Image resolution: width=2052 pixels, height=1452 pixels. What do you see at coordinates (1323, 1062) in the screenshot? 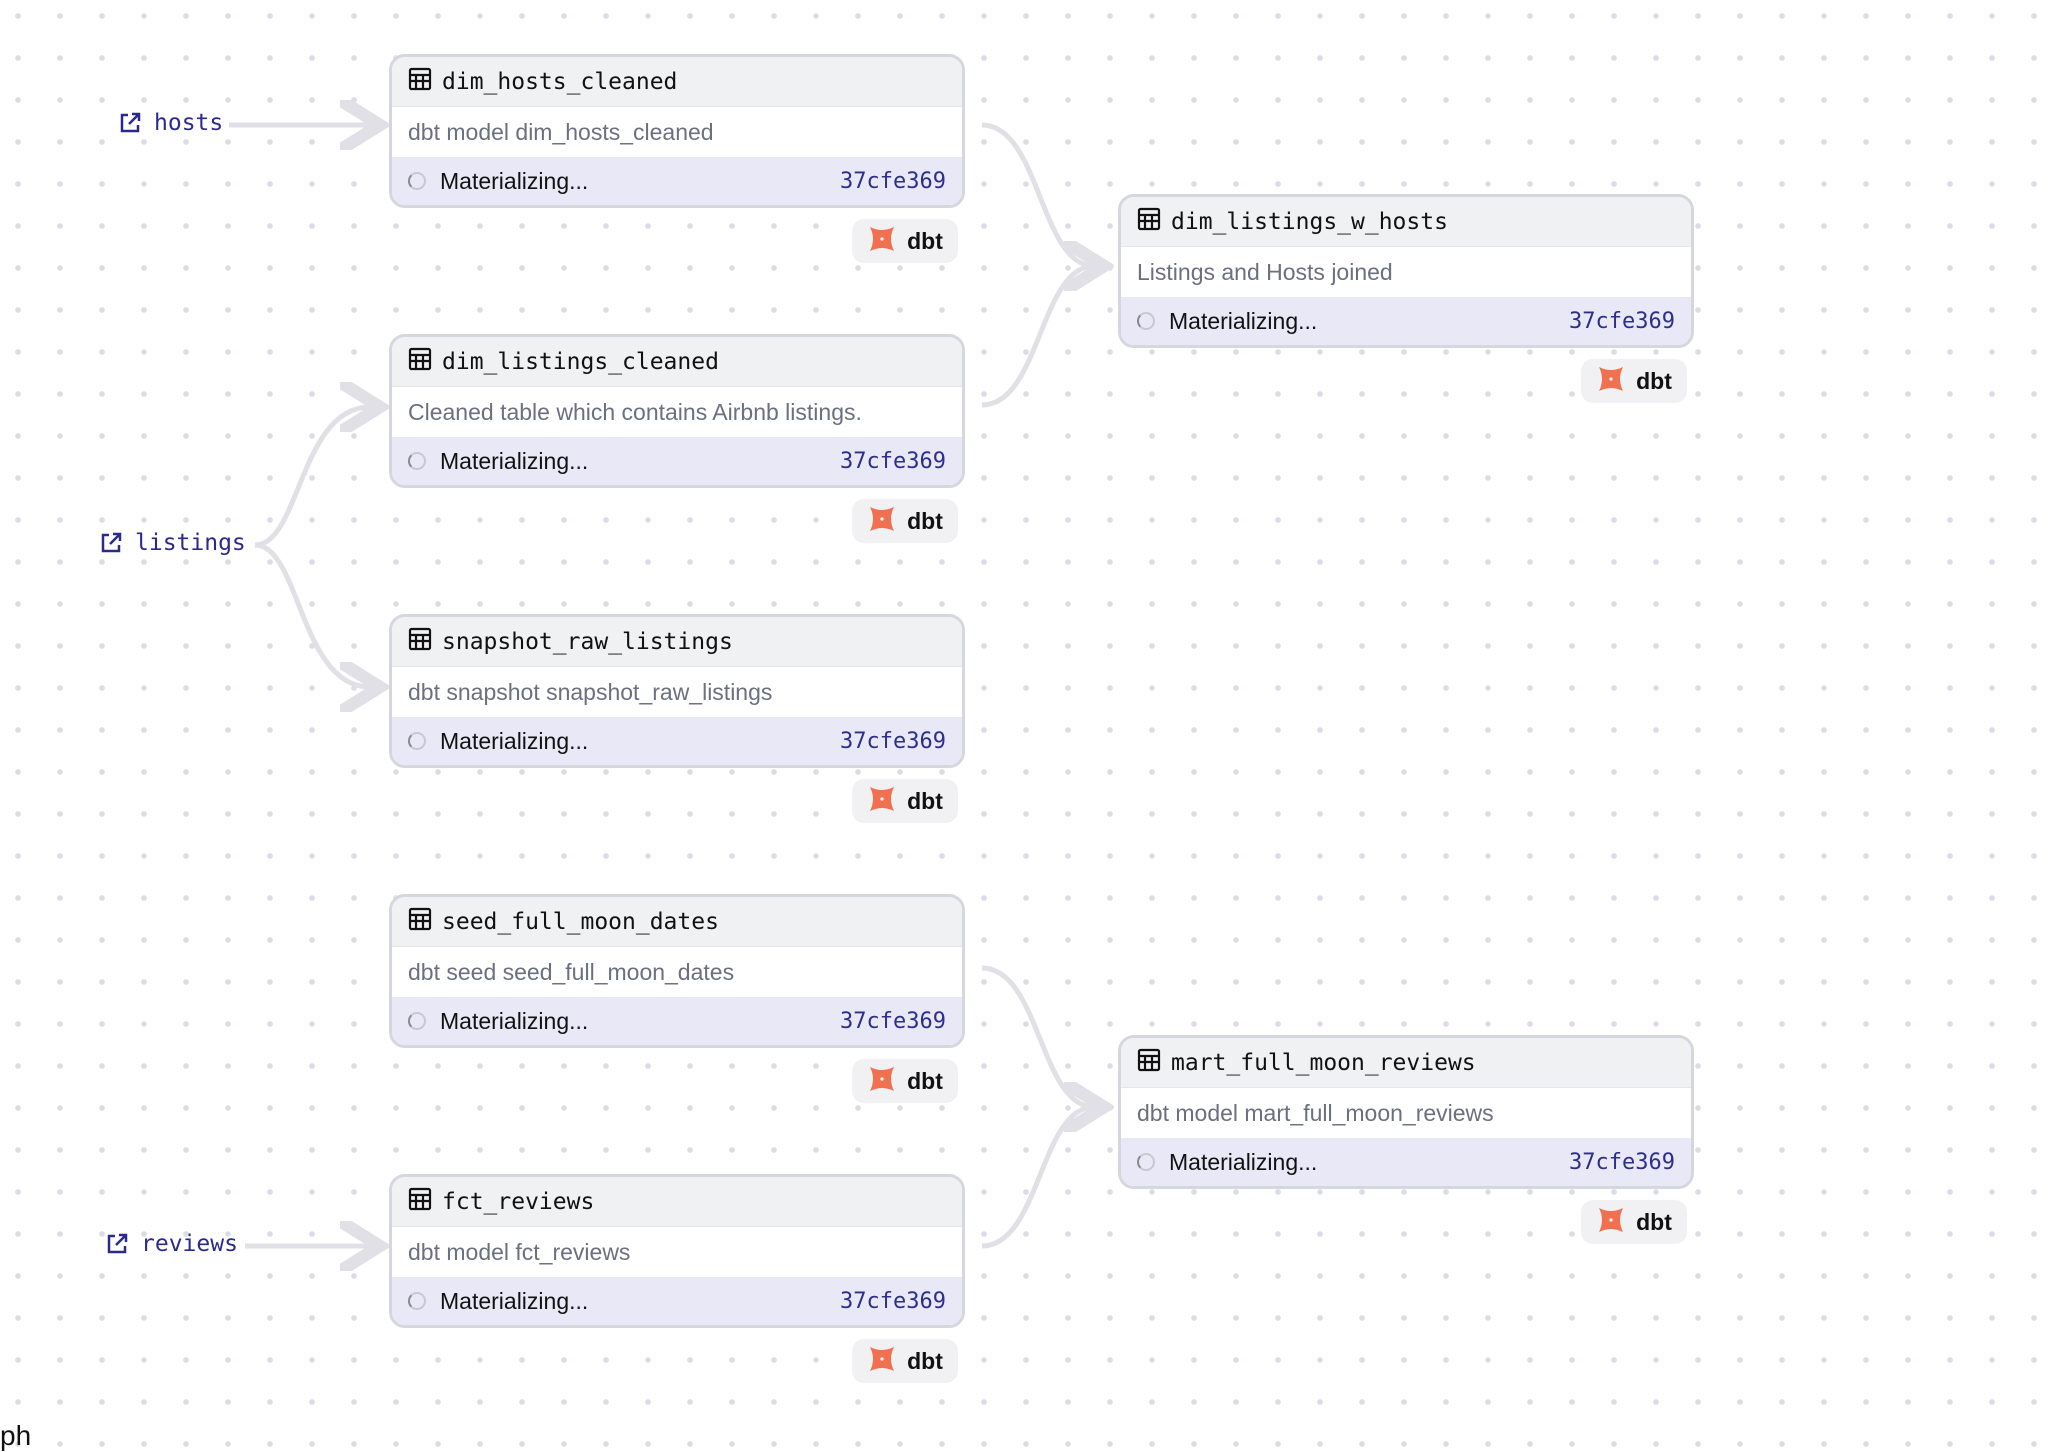
I see `node-title: mart_full_moon_reviews` at bounding box center [1323, 1062].